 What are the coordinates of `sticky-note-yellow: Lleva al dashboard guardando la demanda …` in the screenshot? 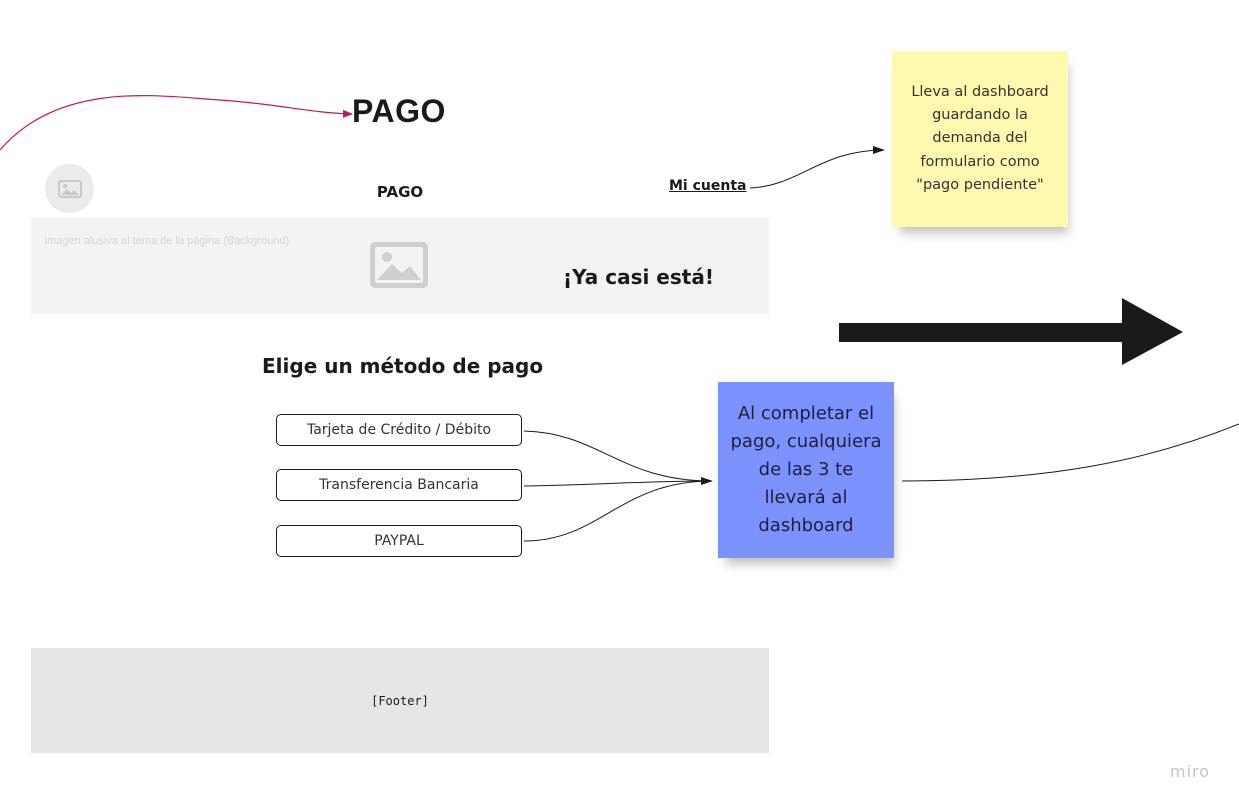 It's located at (980, 139).